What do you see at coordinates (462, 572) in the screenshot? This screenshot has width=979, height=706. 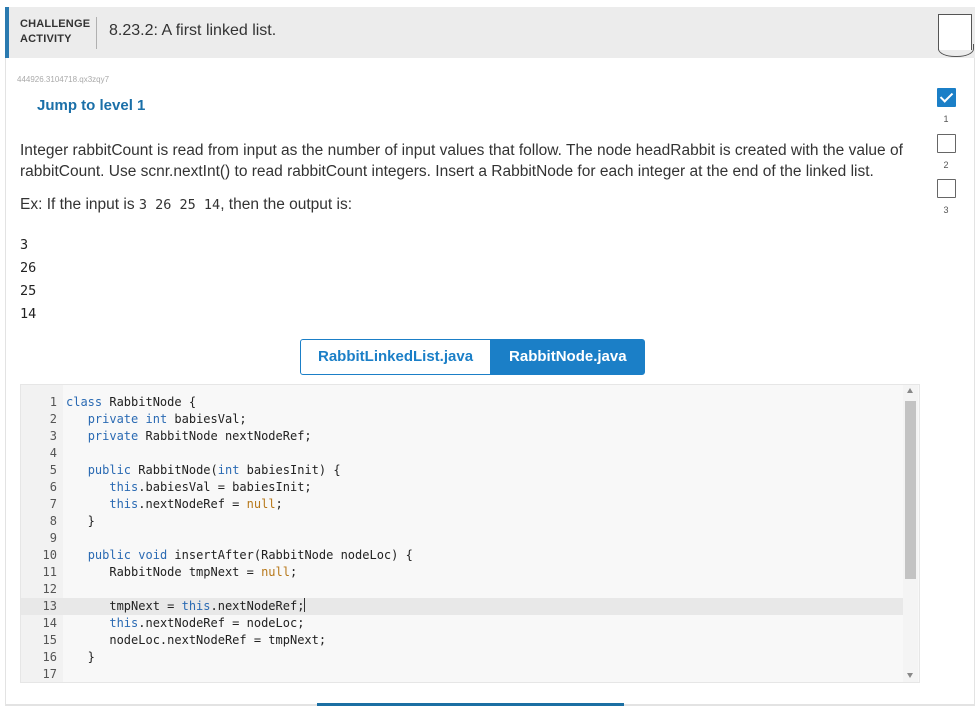 I see `code-line: 11 RabbitNode tmpNext = null;` at bounding box center [462, 572].